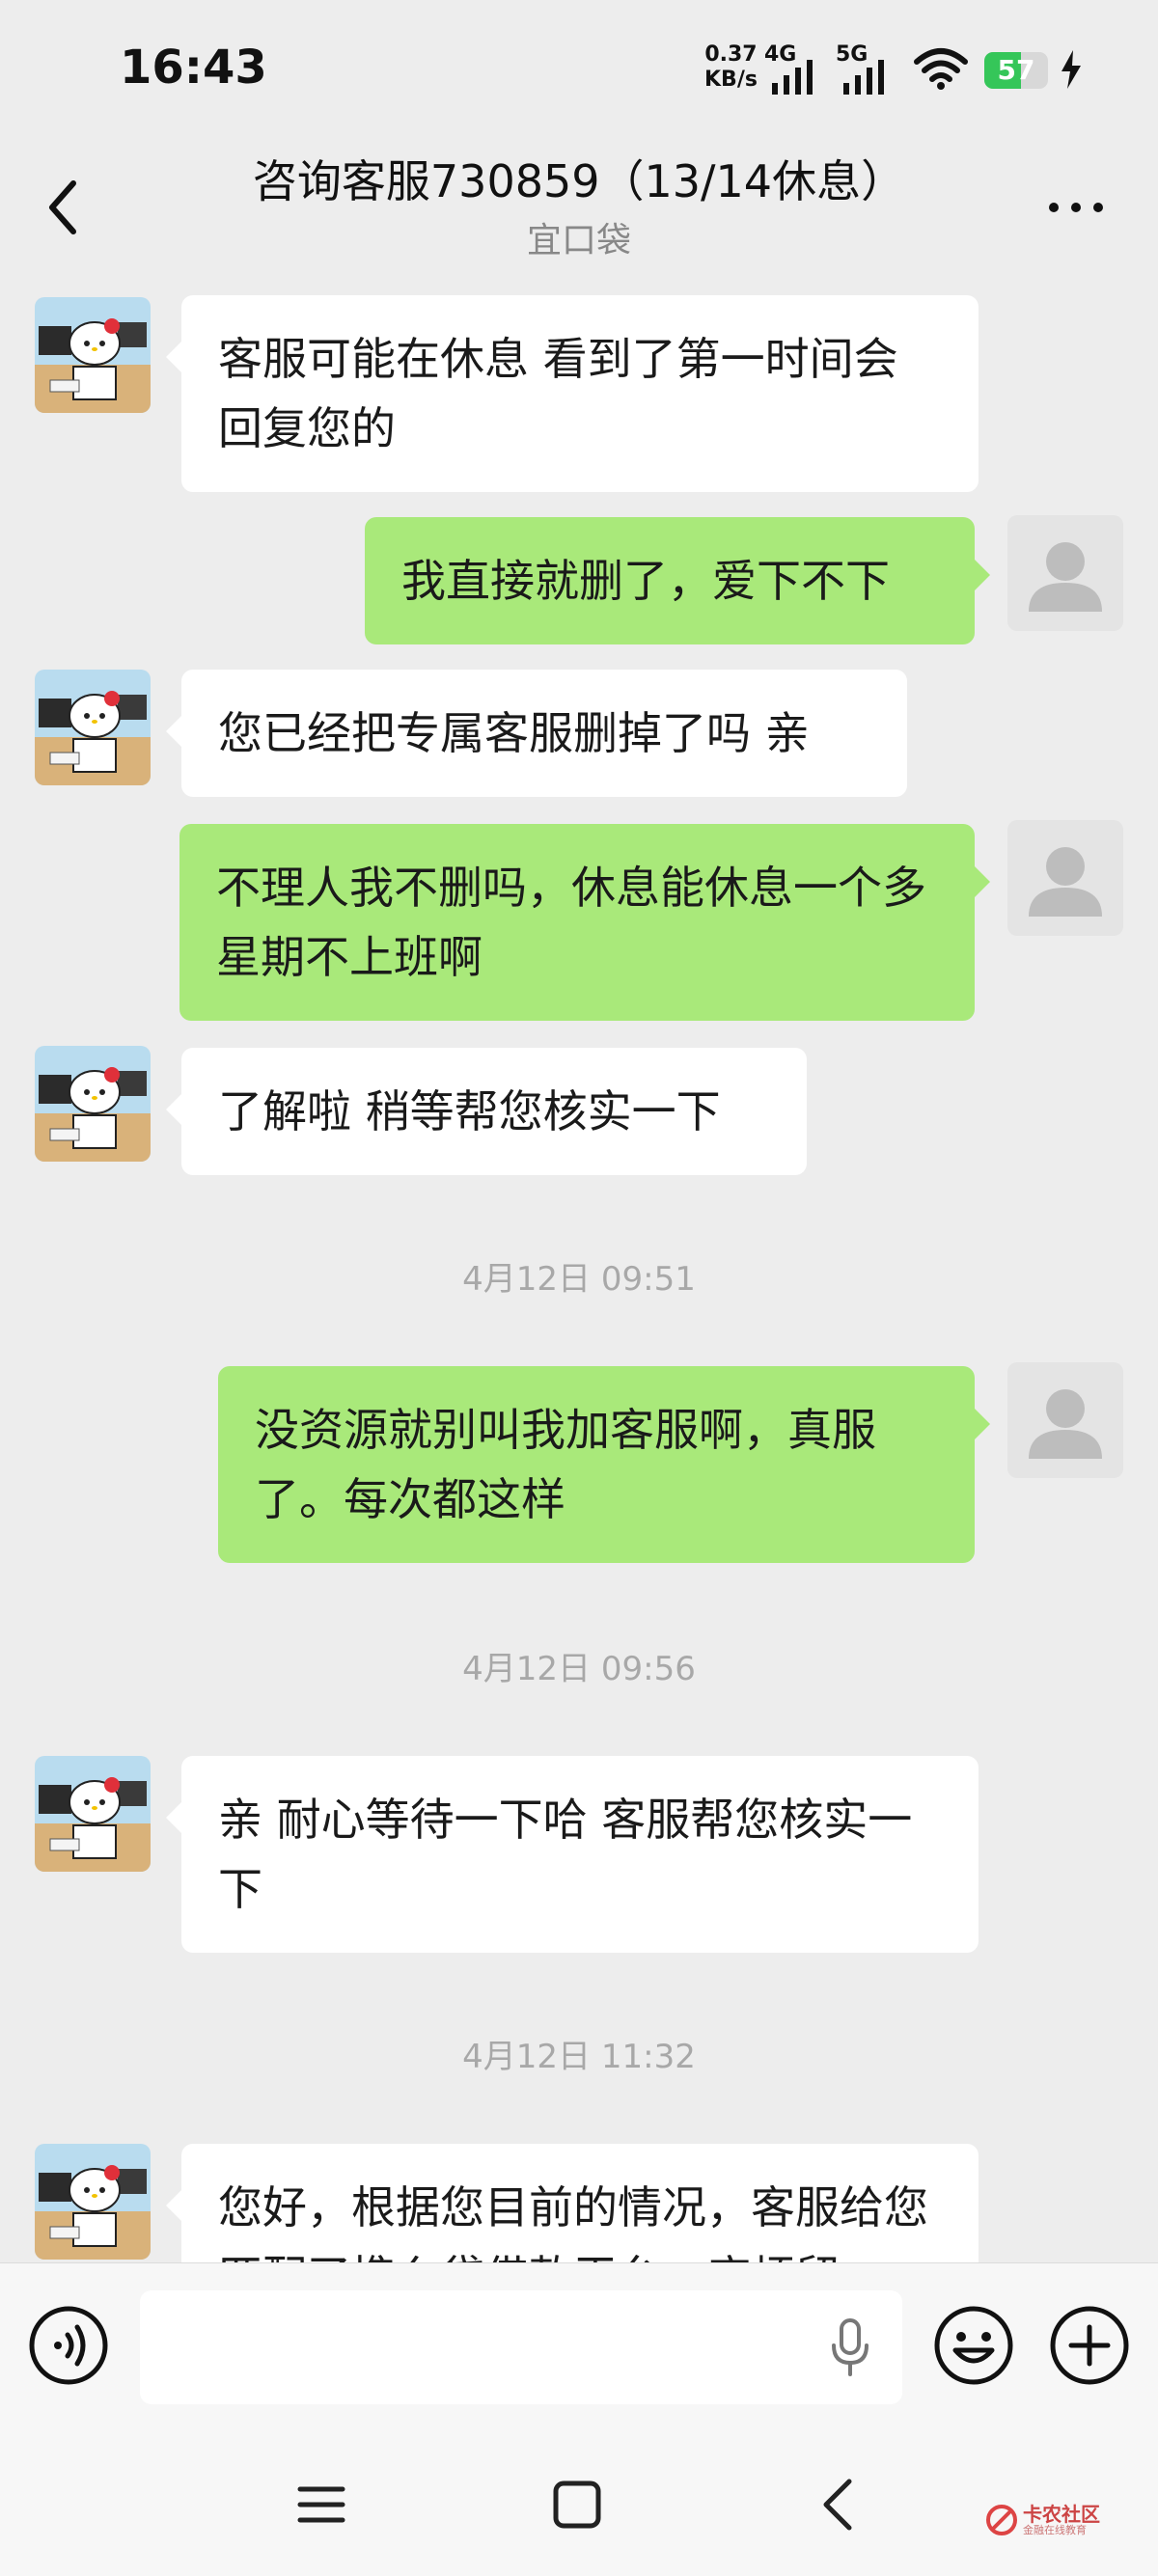  Describe the element at coordinates (645, 581) in the screenshot. I see `message-text: 我直接就删了，爱下不下` at that location.